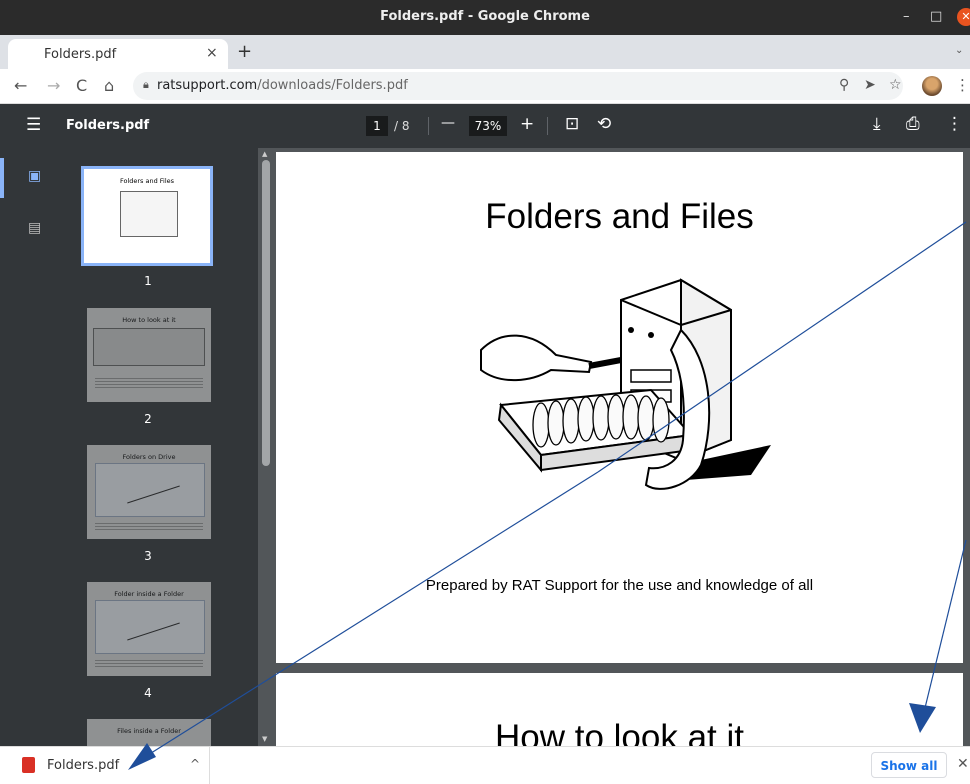 This screenshot has height=784, width=970. Describe the element at coordinates (147, 181) in the screenshot. I see `thumbnail-title: Folders and Files` at that location.